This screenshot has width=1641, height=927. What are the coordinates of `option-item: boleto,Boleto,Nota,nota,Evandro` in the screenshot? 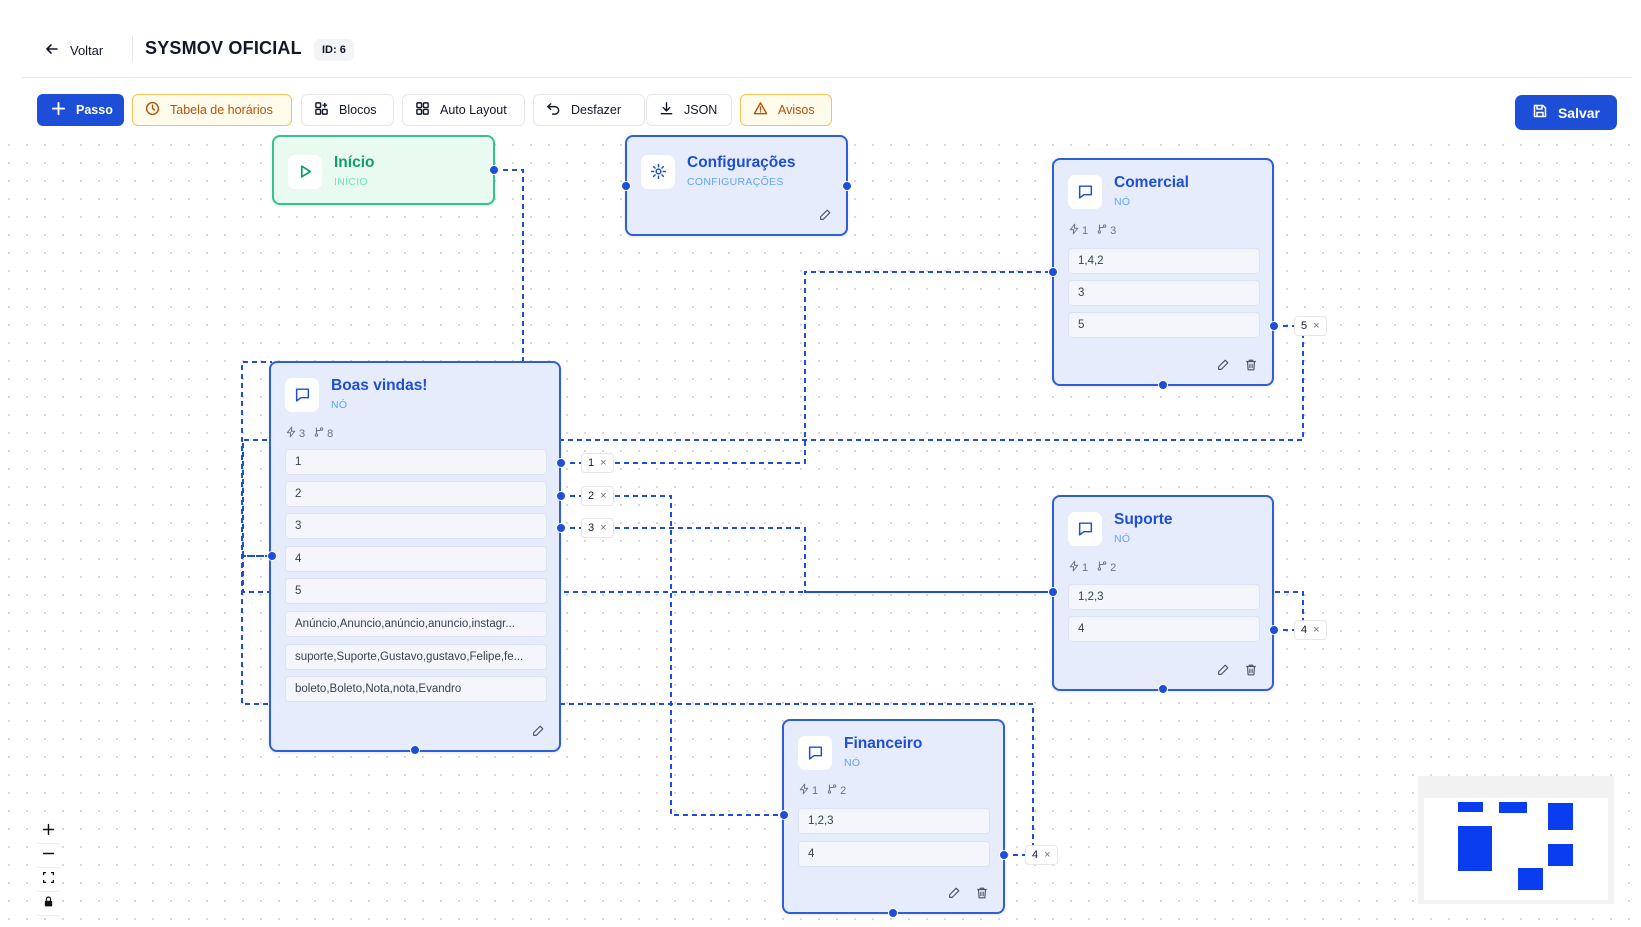 It's located at (416, 689).